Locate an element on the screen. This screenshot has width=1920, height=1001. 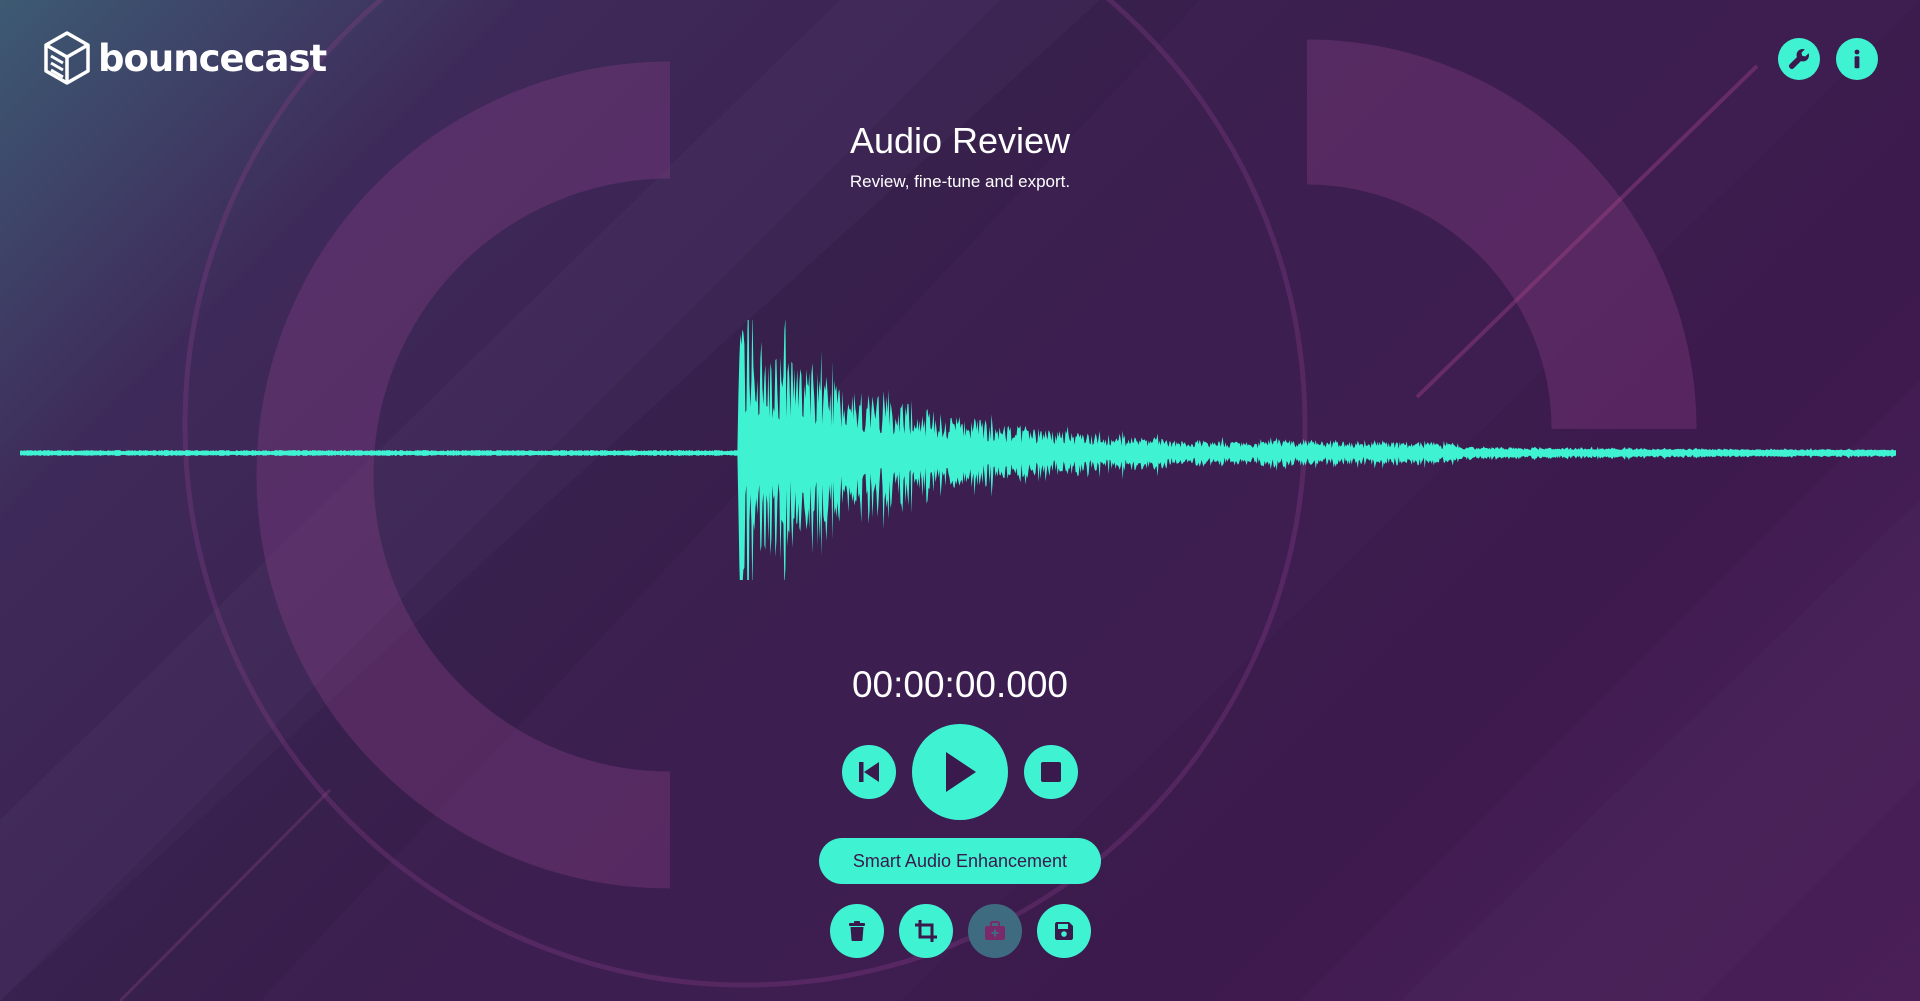
play-button is located at coordinates (960, 772).